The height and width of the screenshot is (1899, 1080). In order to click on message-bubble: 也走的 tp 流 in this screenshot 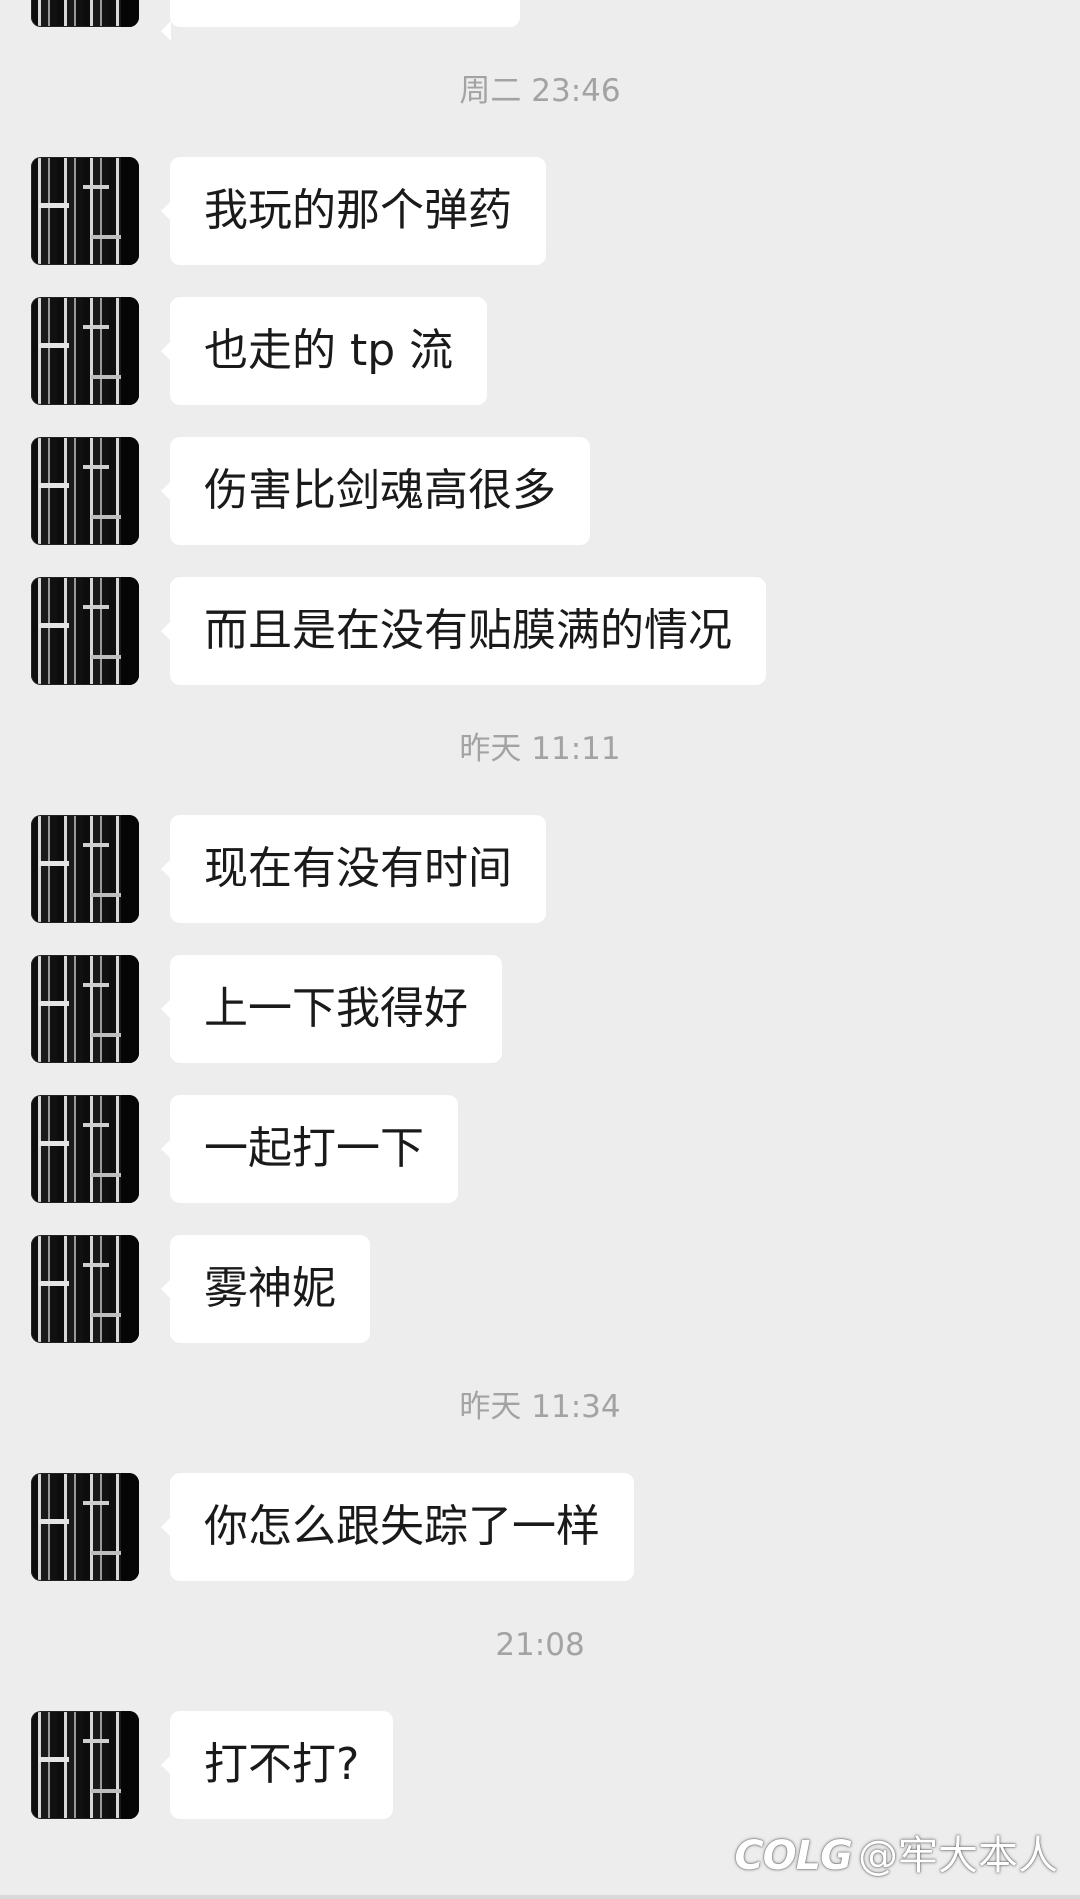, I will do `click(324, 351)`.